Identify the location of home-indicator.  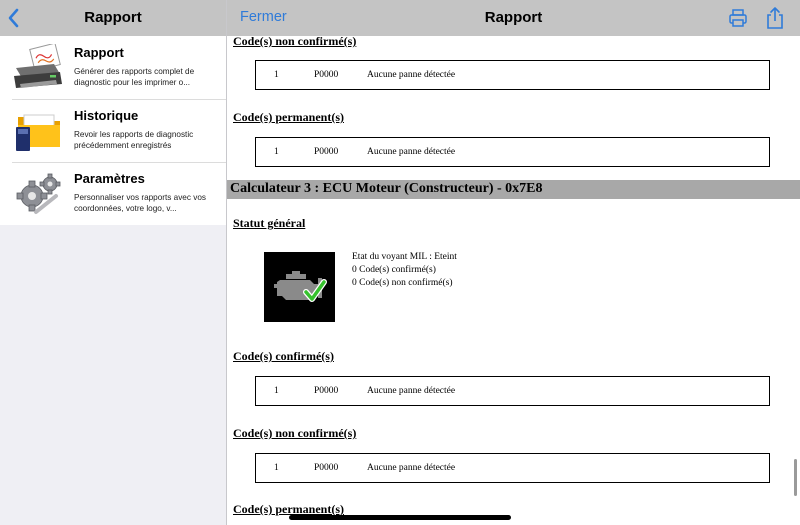
(400, 517).